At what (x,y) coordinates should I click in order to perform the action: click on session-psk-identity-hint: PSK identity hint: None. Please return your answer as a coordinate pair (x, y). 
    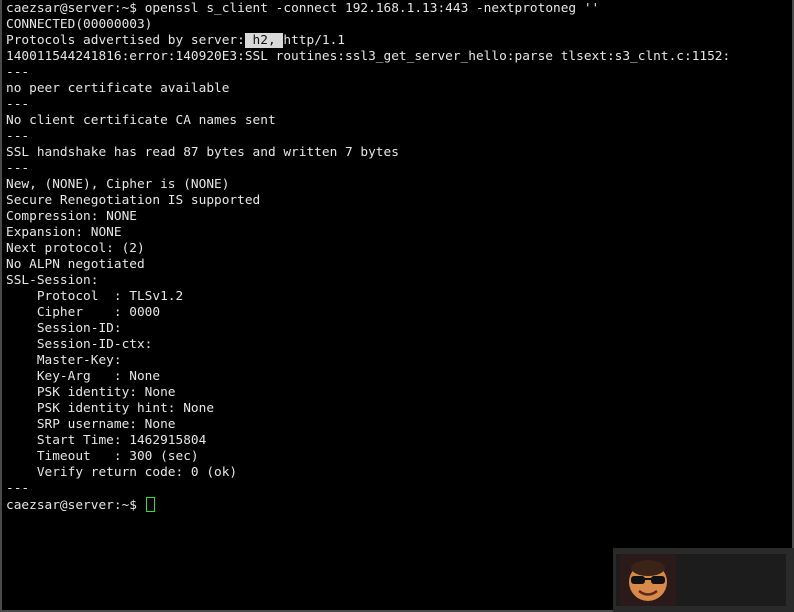
    Looking at the image, I should click on (110, 408).